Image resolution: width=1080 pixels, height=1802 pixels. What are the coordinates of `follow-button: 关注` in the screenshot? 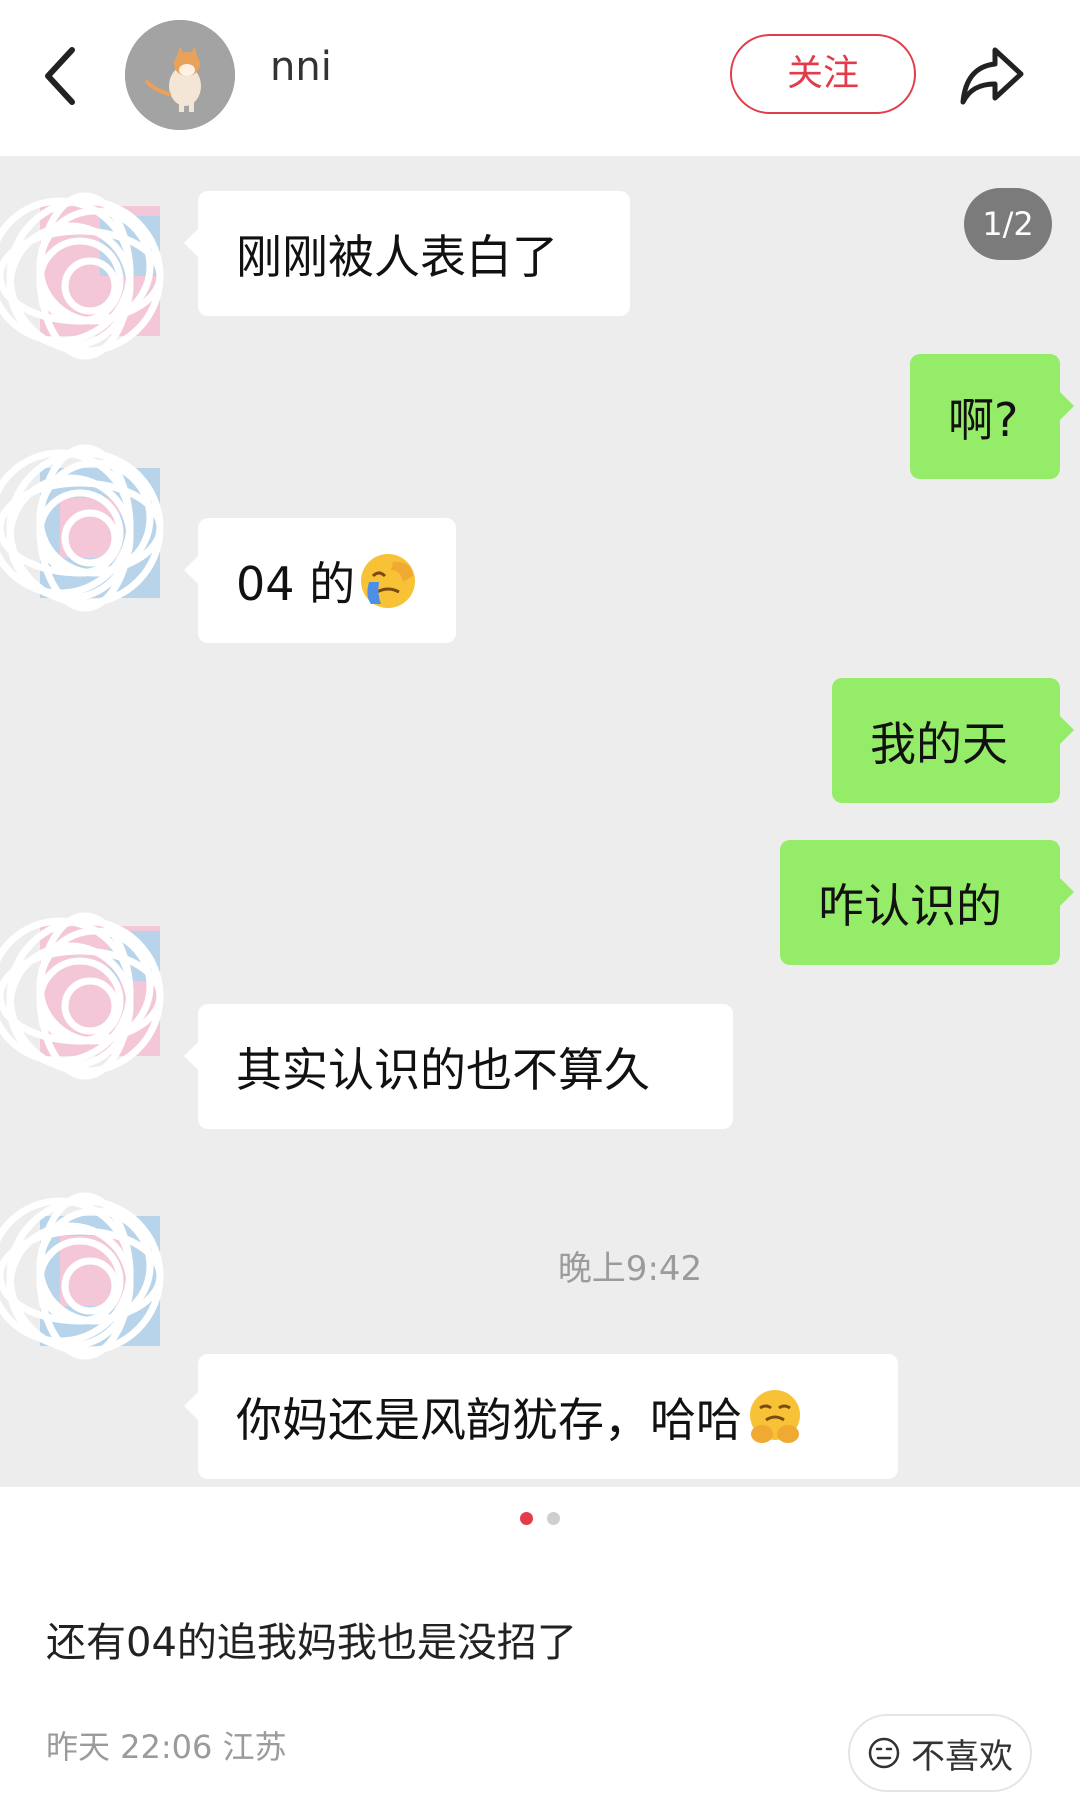 It's located at (823, 74).